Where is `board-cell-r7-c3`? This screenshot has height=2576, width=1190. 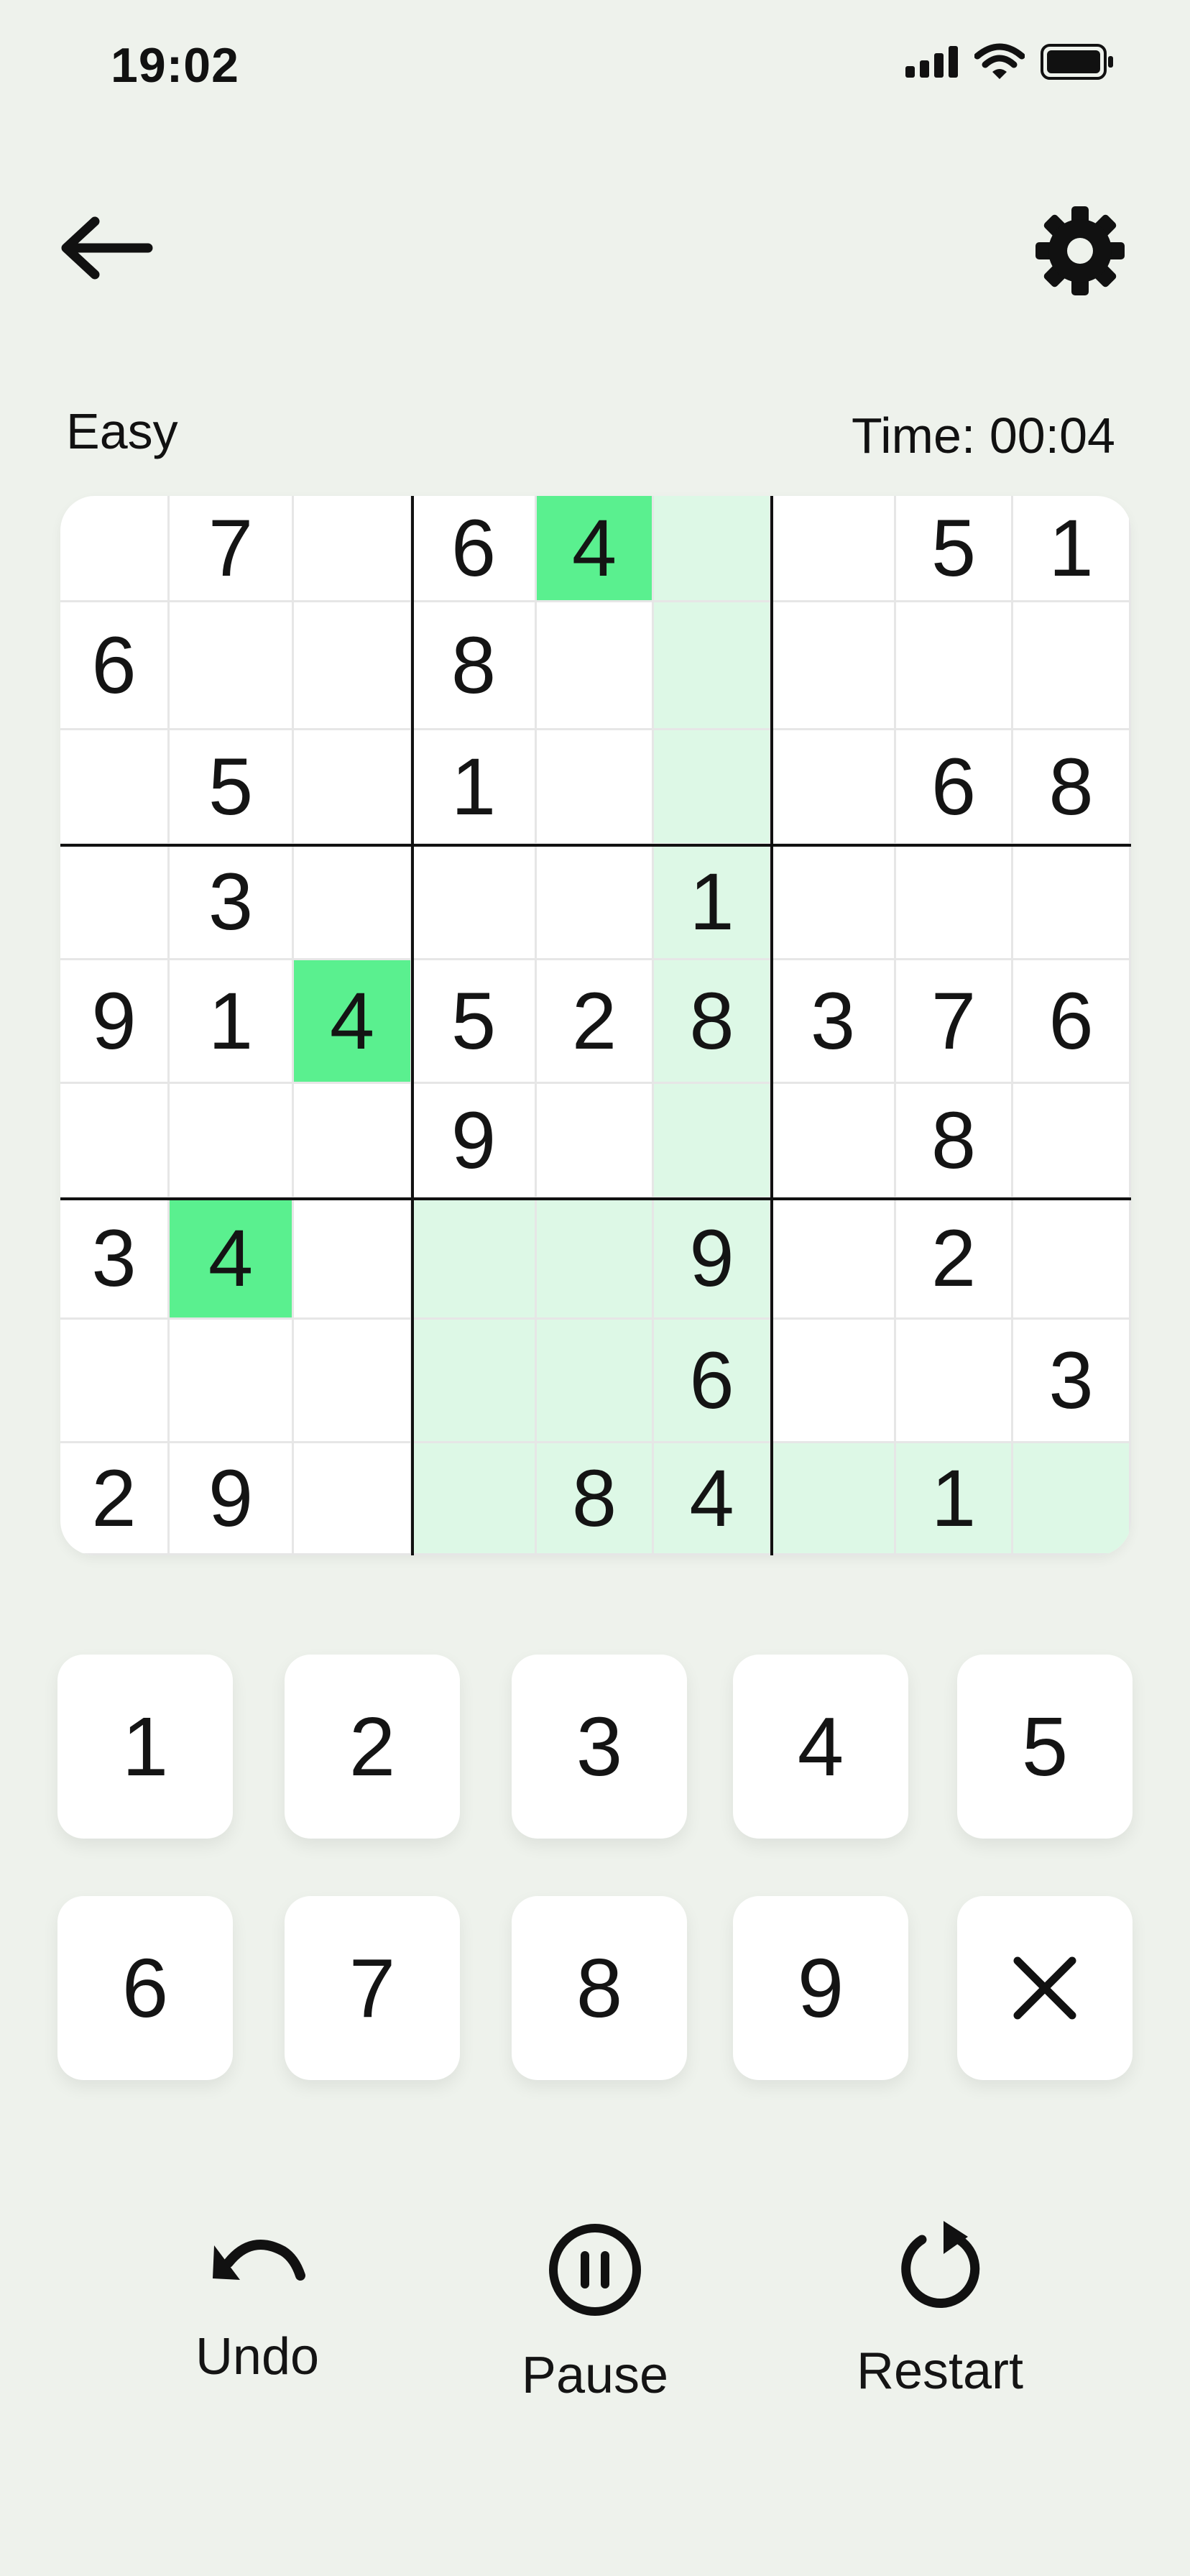
board-cell-r7-c3 is located at coordinates (353, 1259).